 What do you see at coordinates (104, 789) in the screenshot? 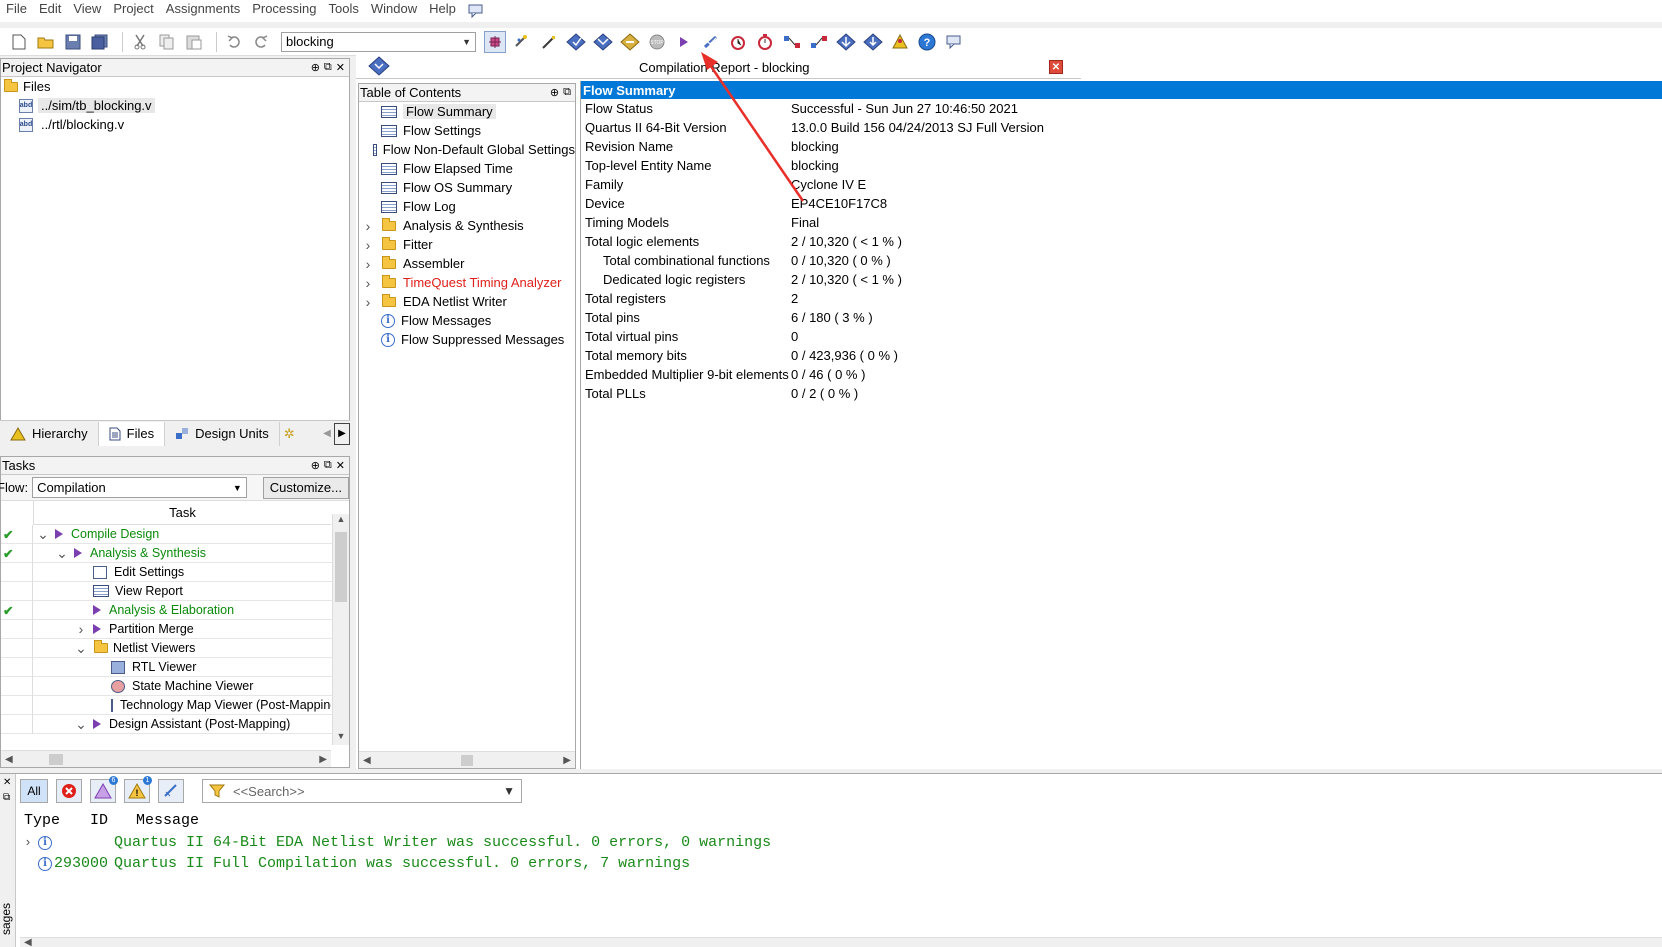
I see `filter-critical-warning-button: 6` at bounding box center [104, 789].